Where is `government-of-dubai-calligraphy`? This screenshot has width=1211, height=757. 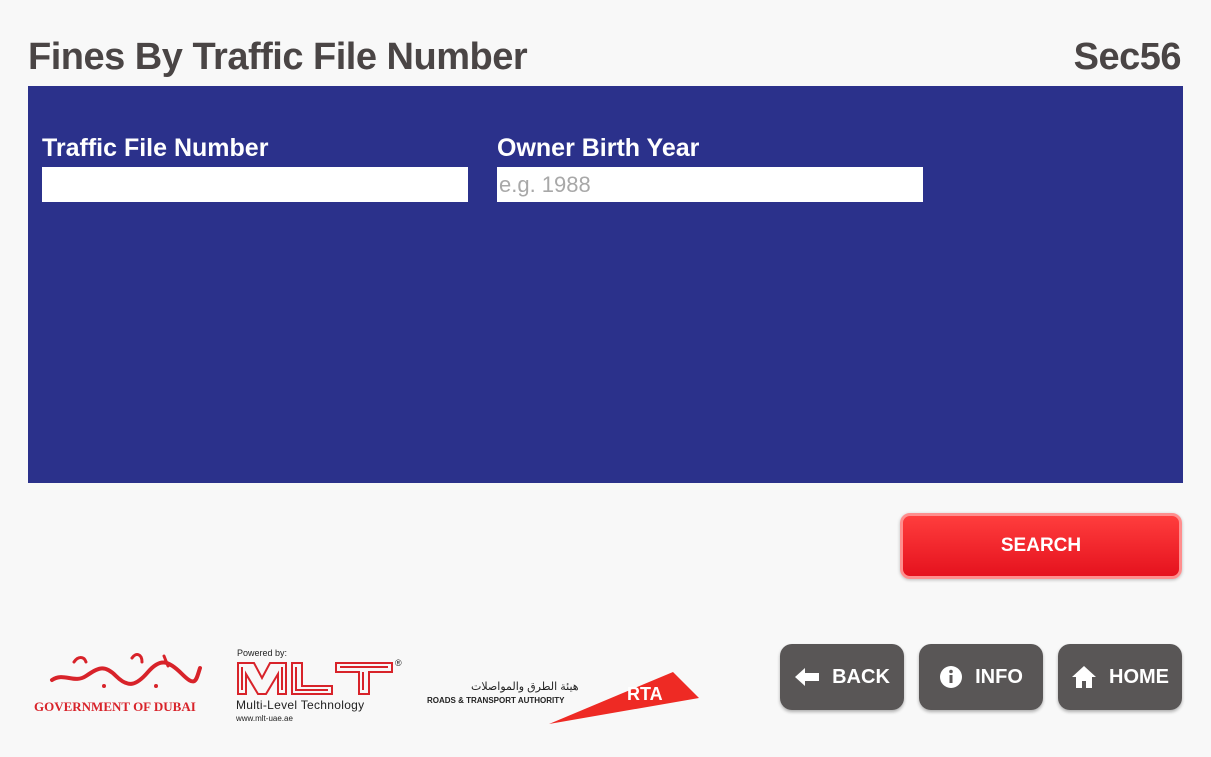 government-of-dubai-calligraphy is located at coordinates (126, 670).